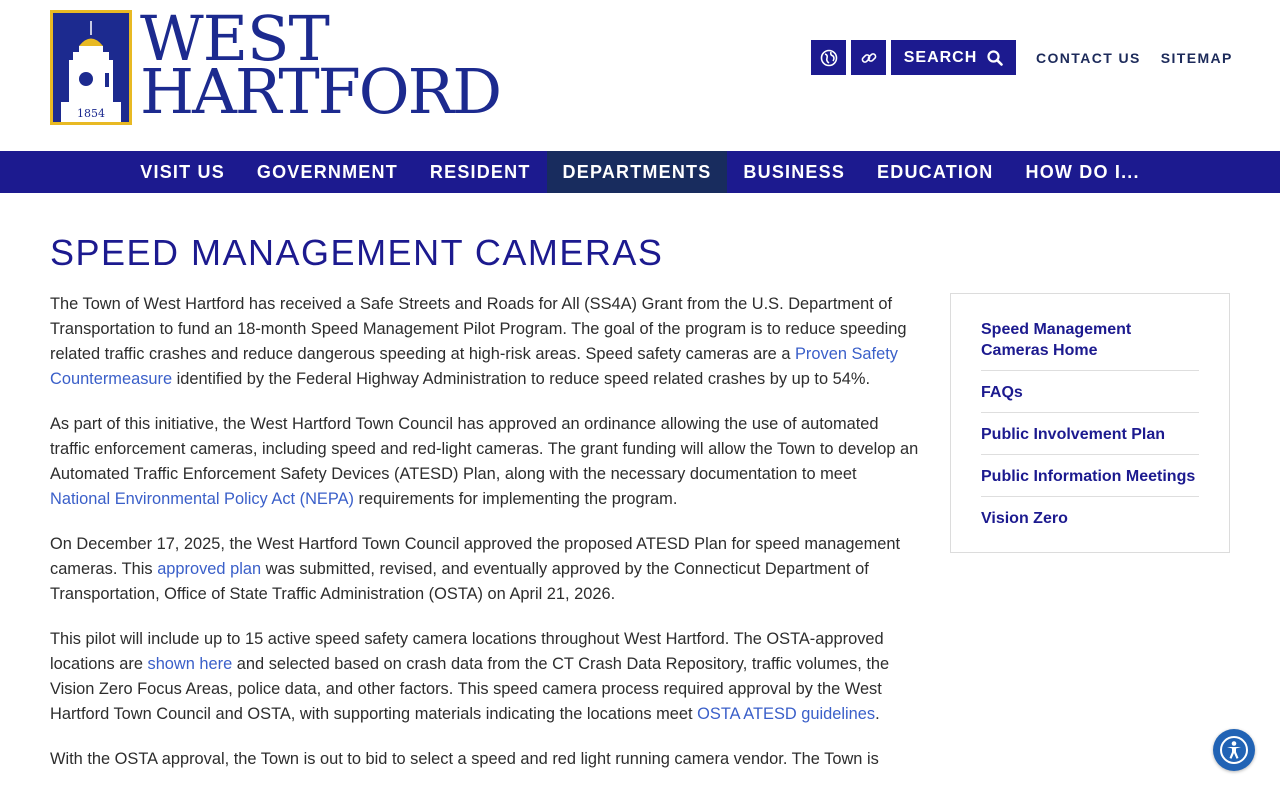 Image resolution: width=1280 pixels, height=800 pixels. Describe the element at coordinates (1090, 522) in the screenshot. I see `sidebar-item-vision-zero: Vision Zero` at that location.